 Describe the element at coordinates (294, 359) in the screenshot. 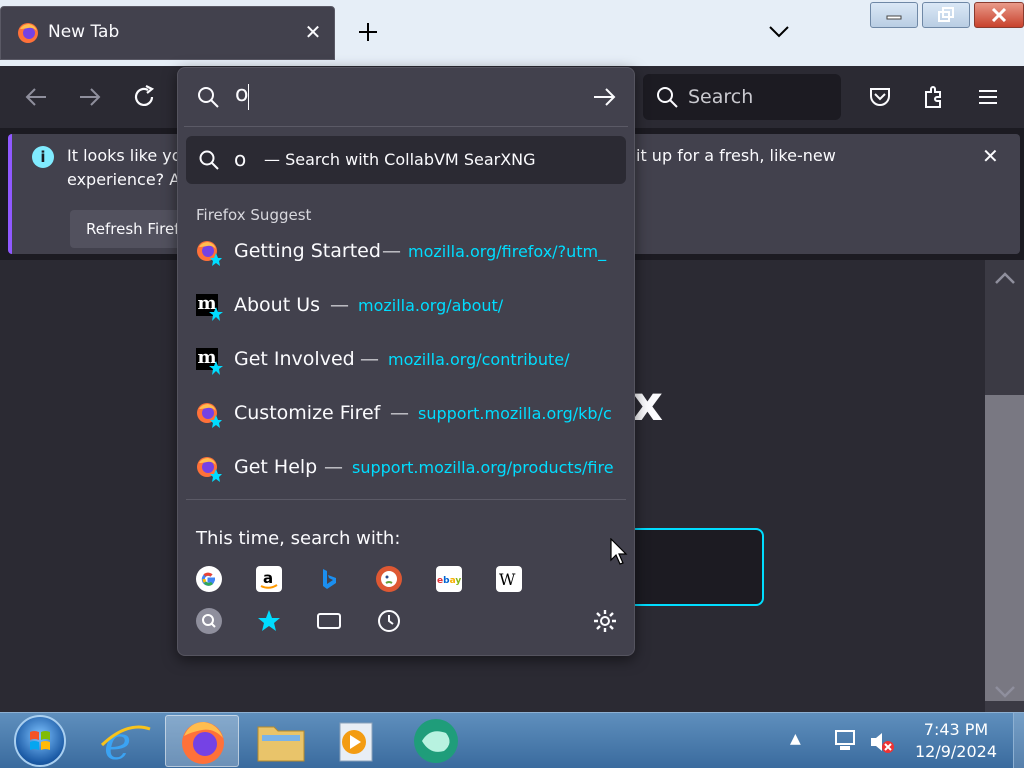

I see `suggestion-title: Get Involved` at that location.